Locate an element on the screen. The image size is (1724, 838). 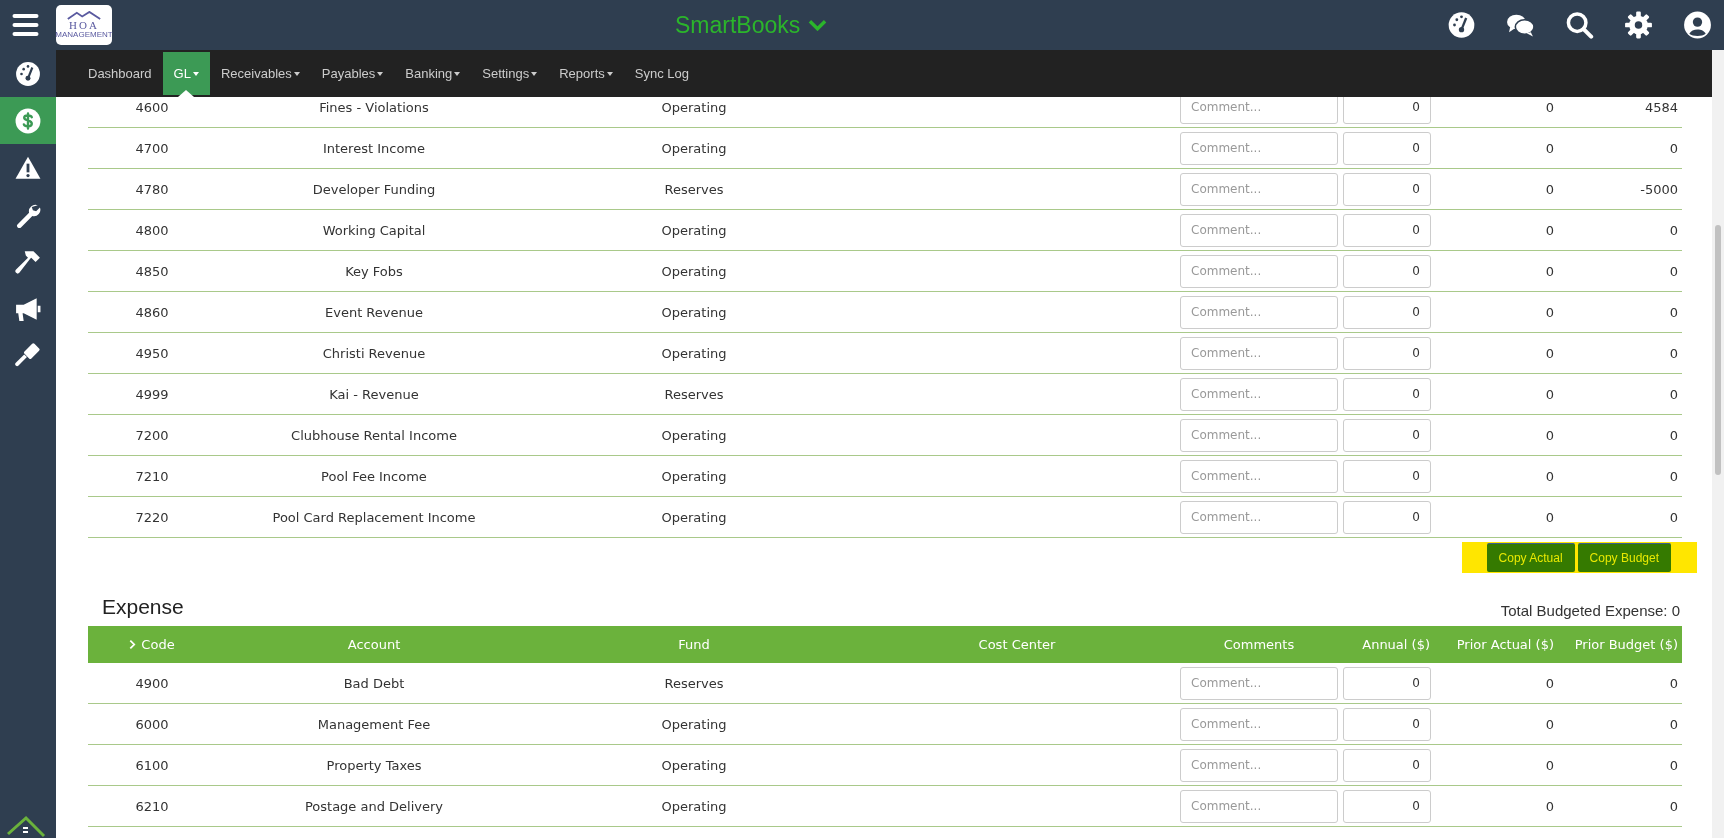
dollar-icon is located at coordinates (28, 120).